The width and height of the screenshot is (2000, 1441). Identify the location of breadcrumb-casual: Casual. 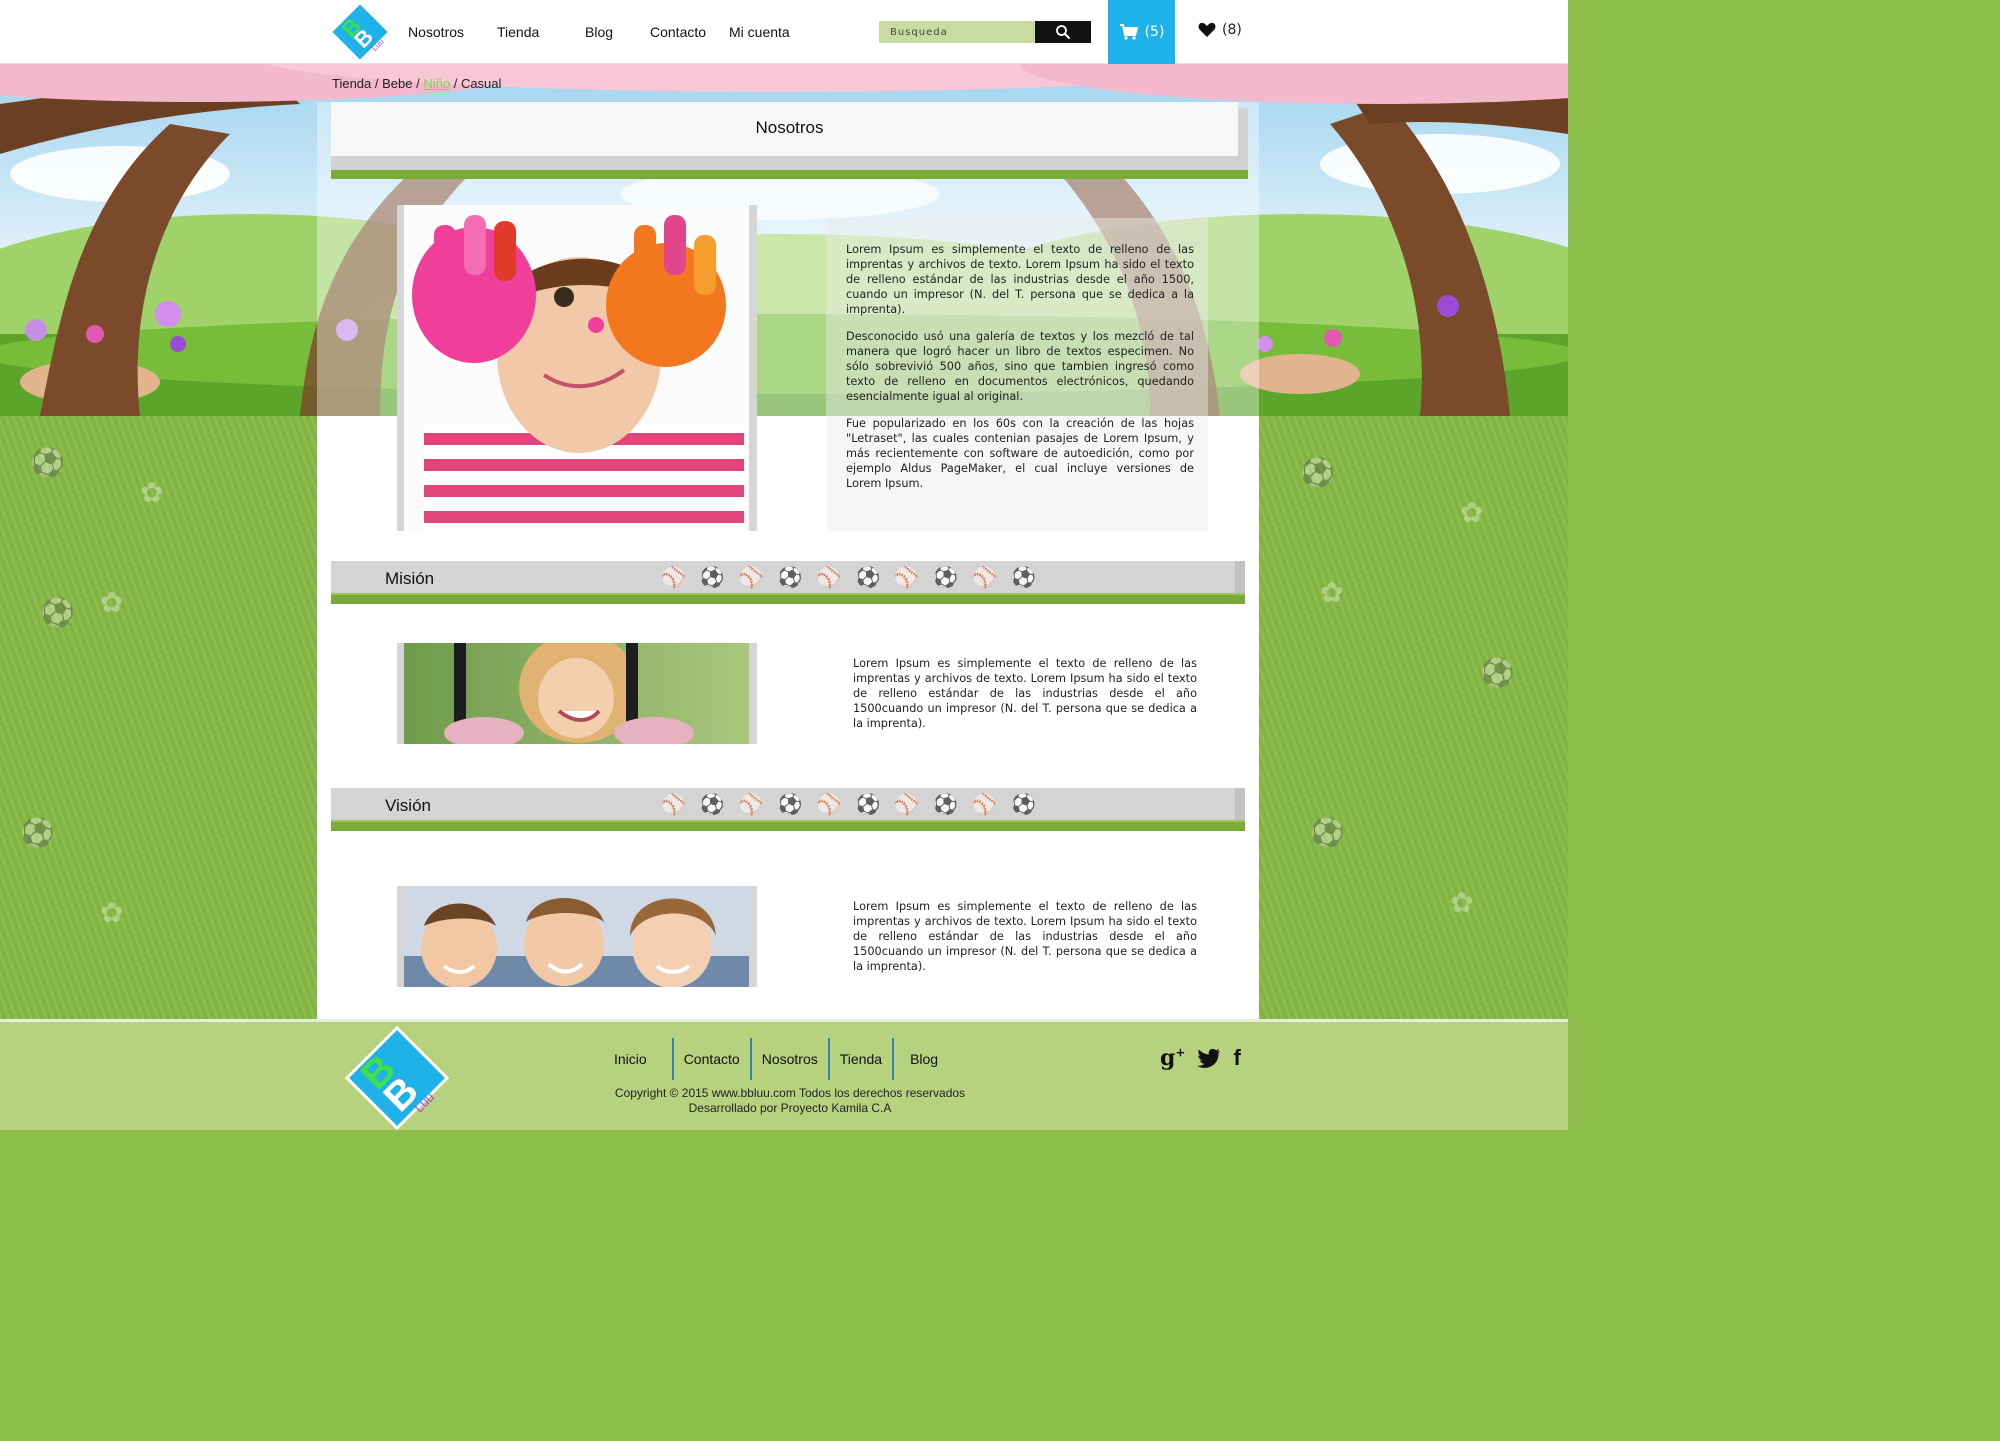
(481, 83).